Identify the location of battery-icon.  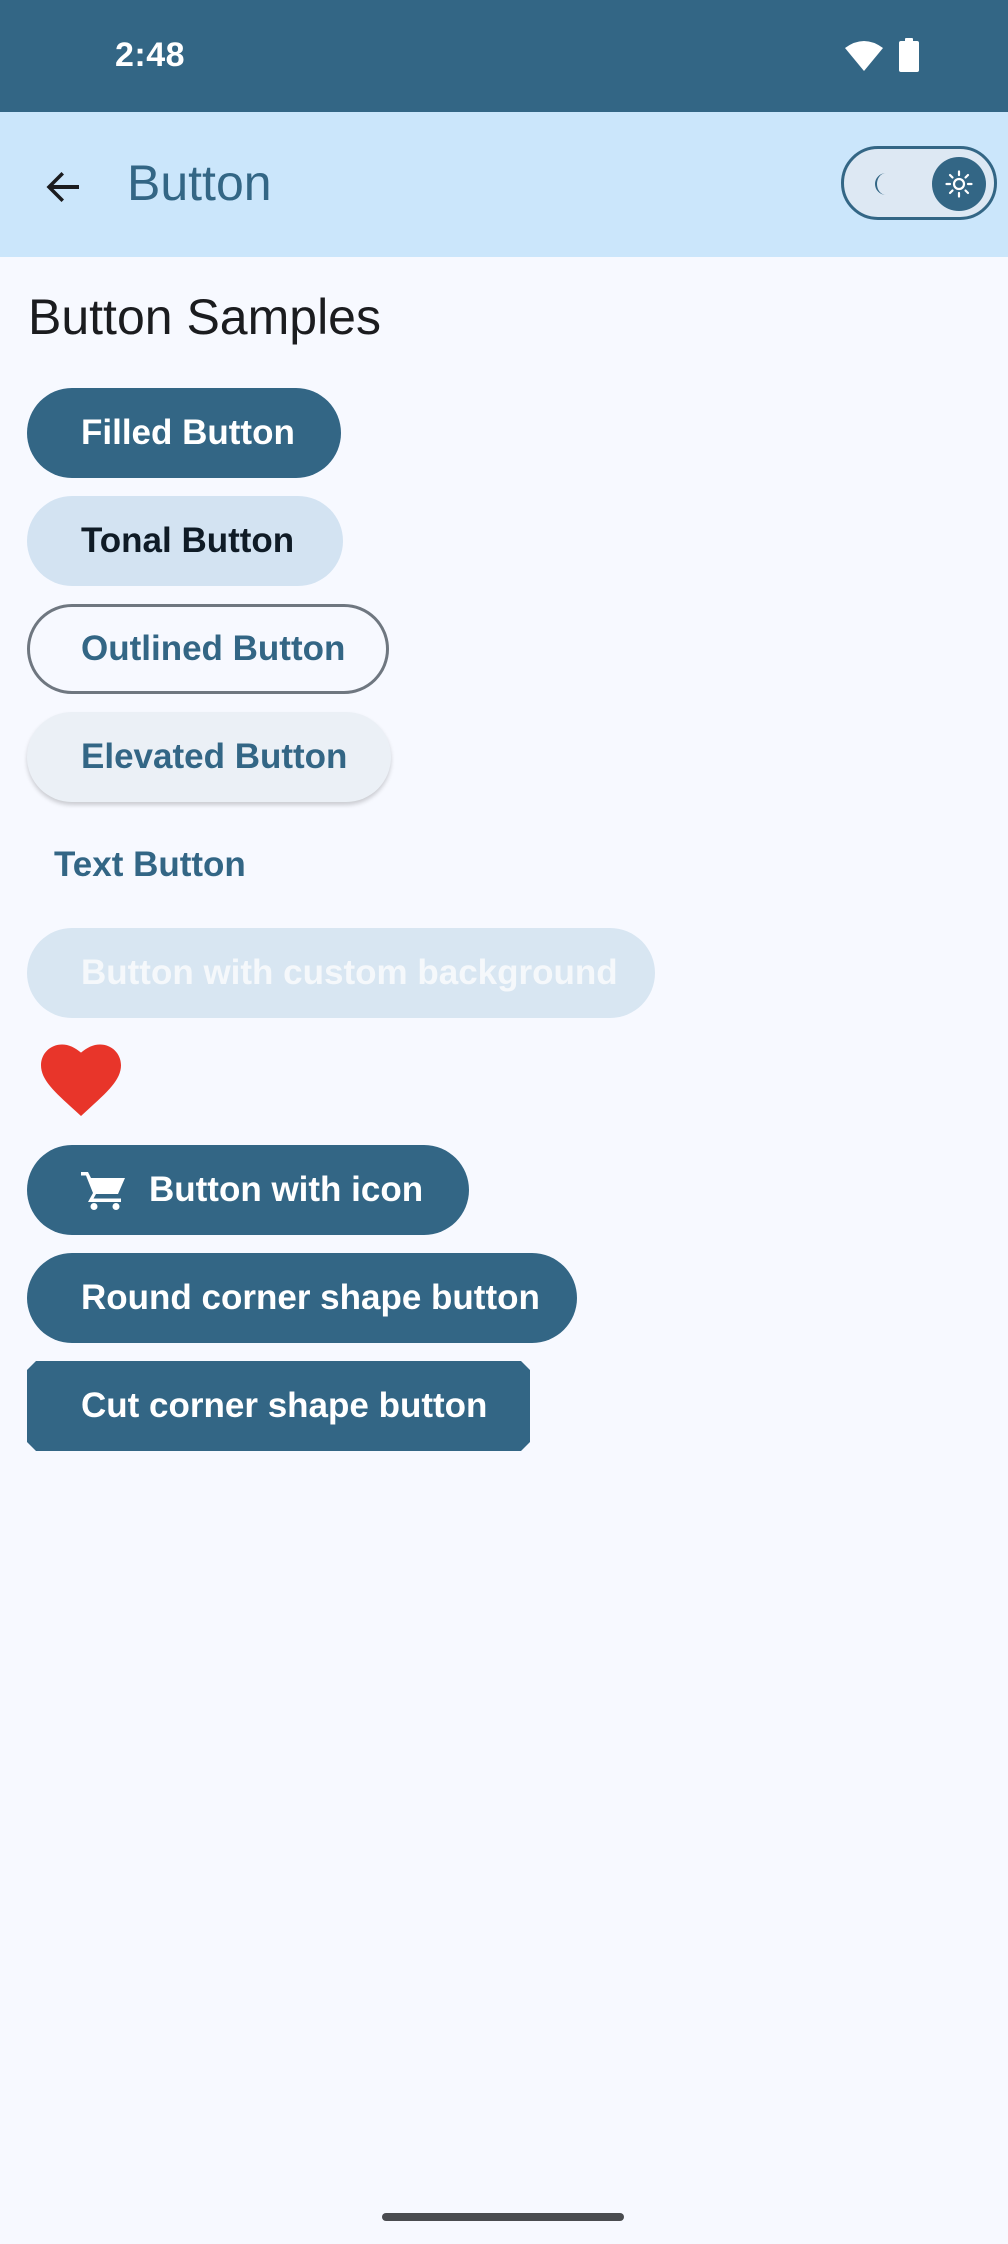
(909, 55).